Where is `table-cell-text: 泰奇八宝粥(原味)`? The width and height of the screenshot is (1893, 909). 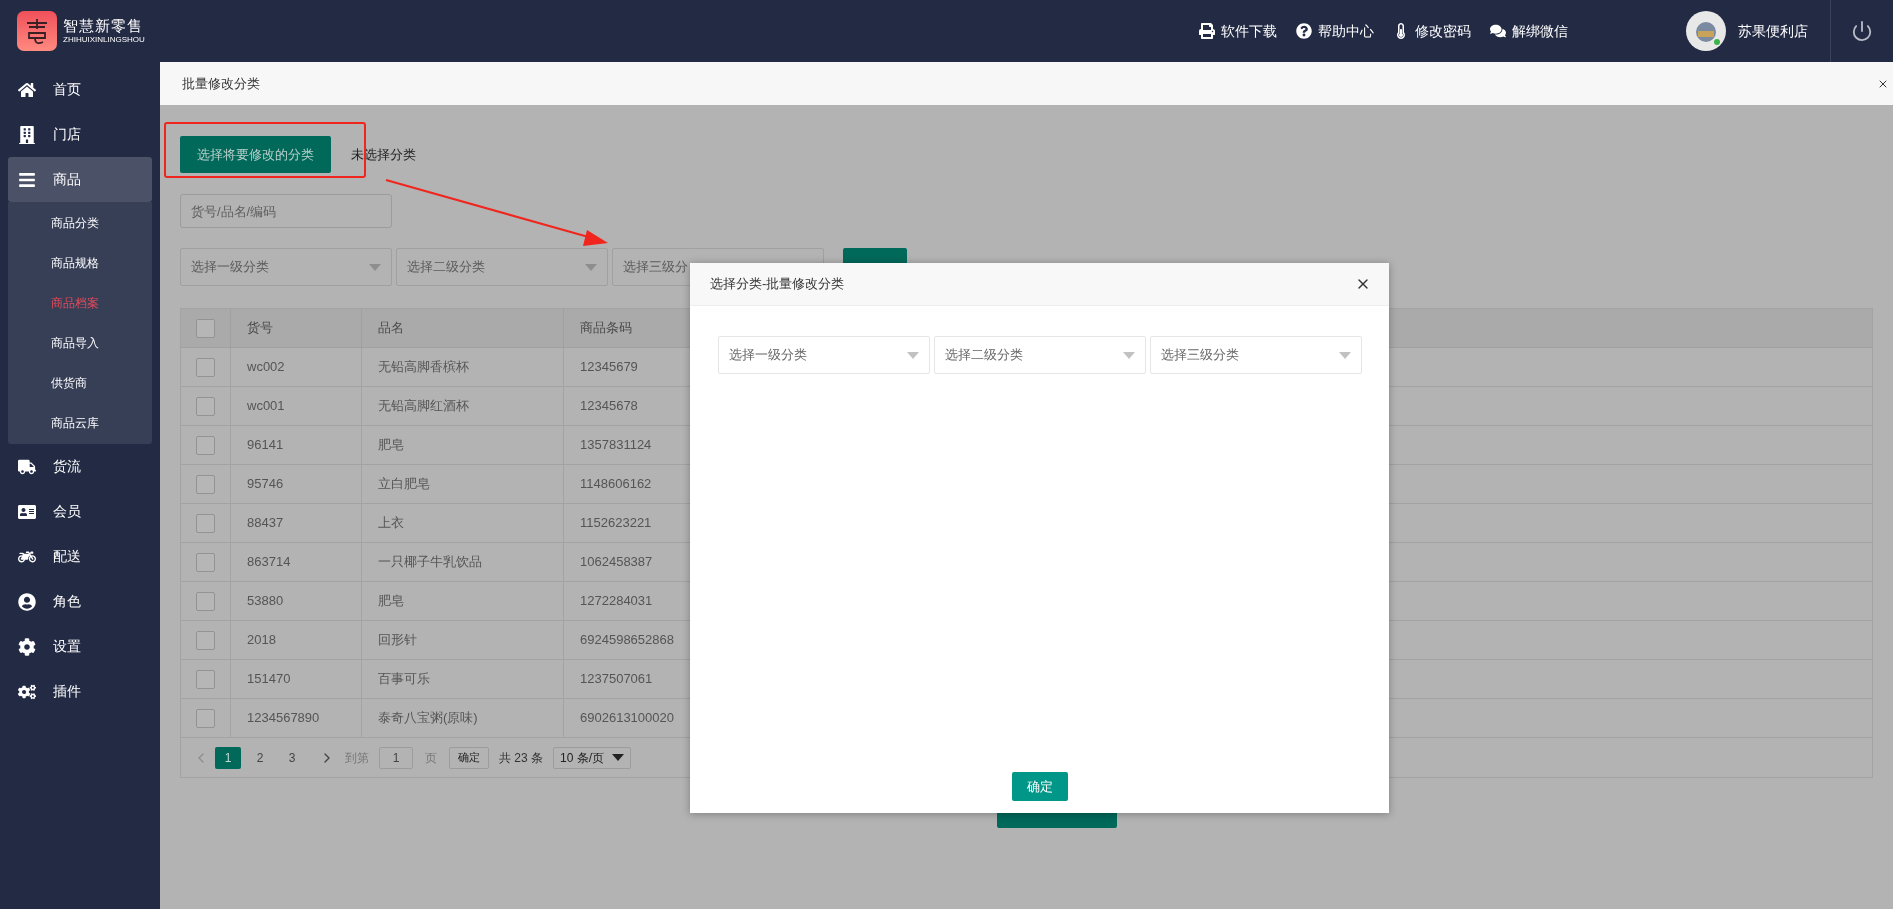 table-cell-text: 泰奇八宝粥(原味) is located at coordinates (428, 718).